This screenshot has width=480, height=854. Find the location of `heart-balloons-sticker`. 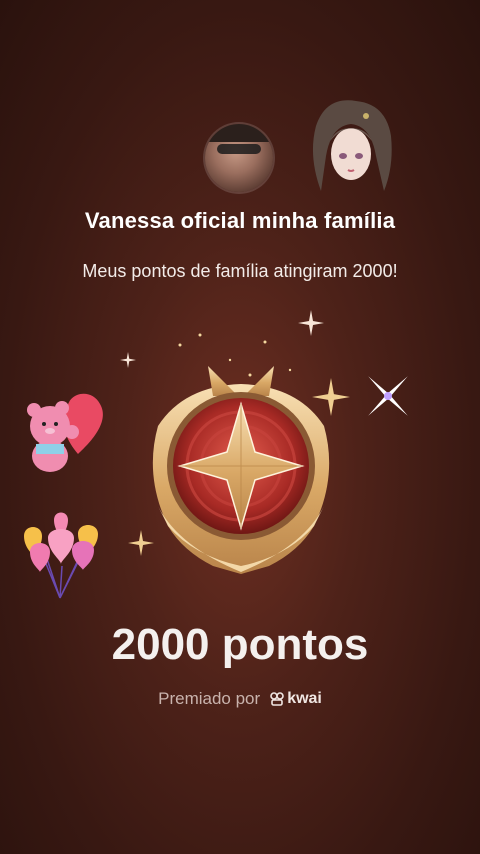

heart-balloons-sticker is located at coordinates (61, 555).